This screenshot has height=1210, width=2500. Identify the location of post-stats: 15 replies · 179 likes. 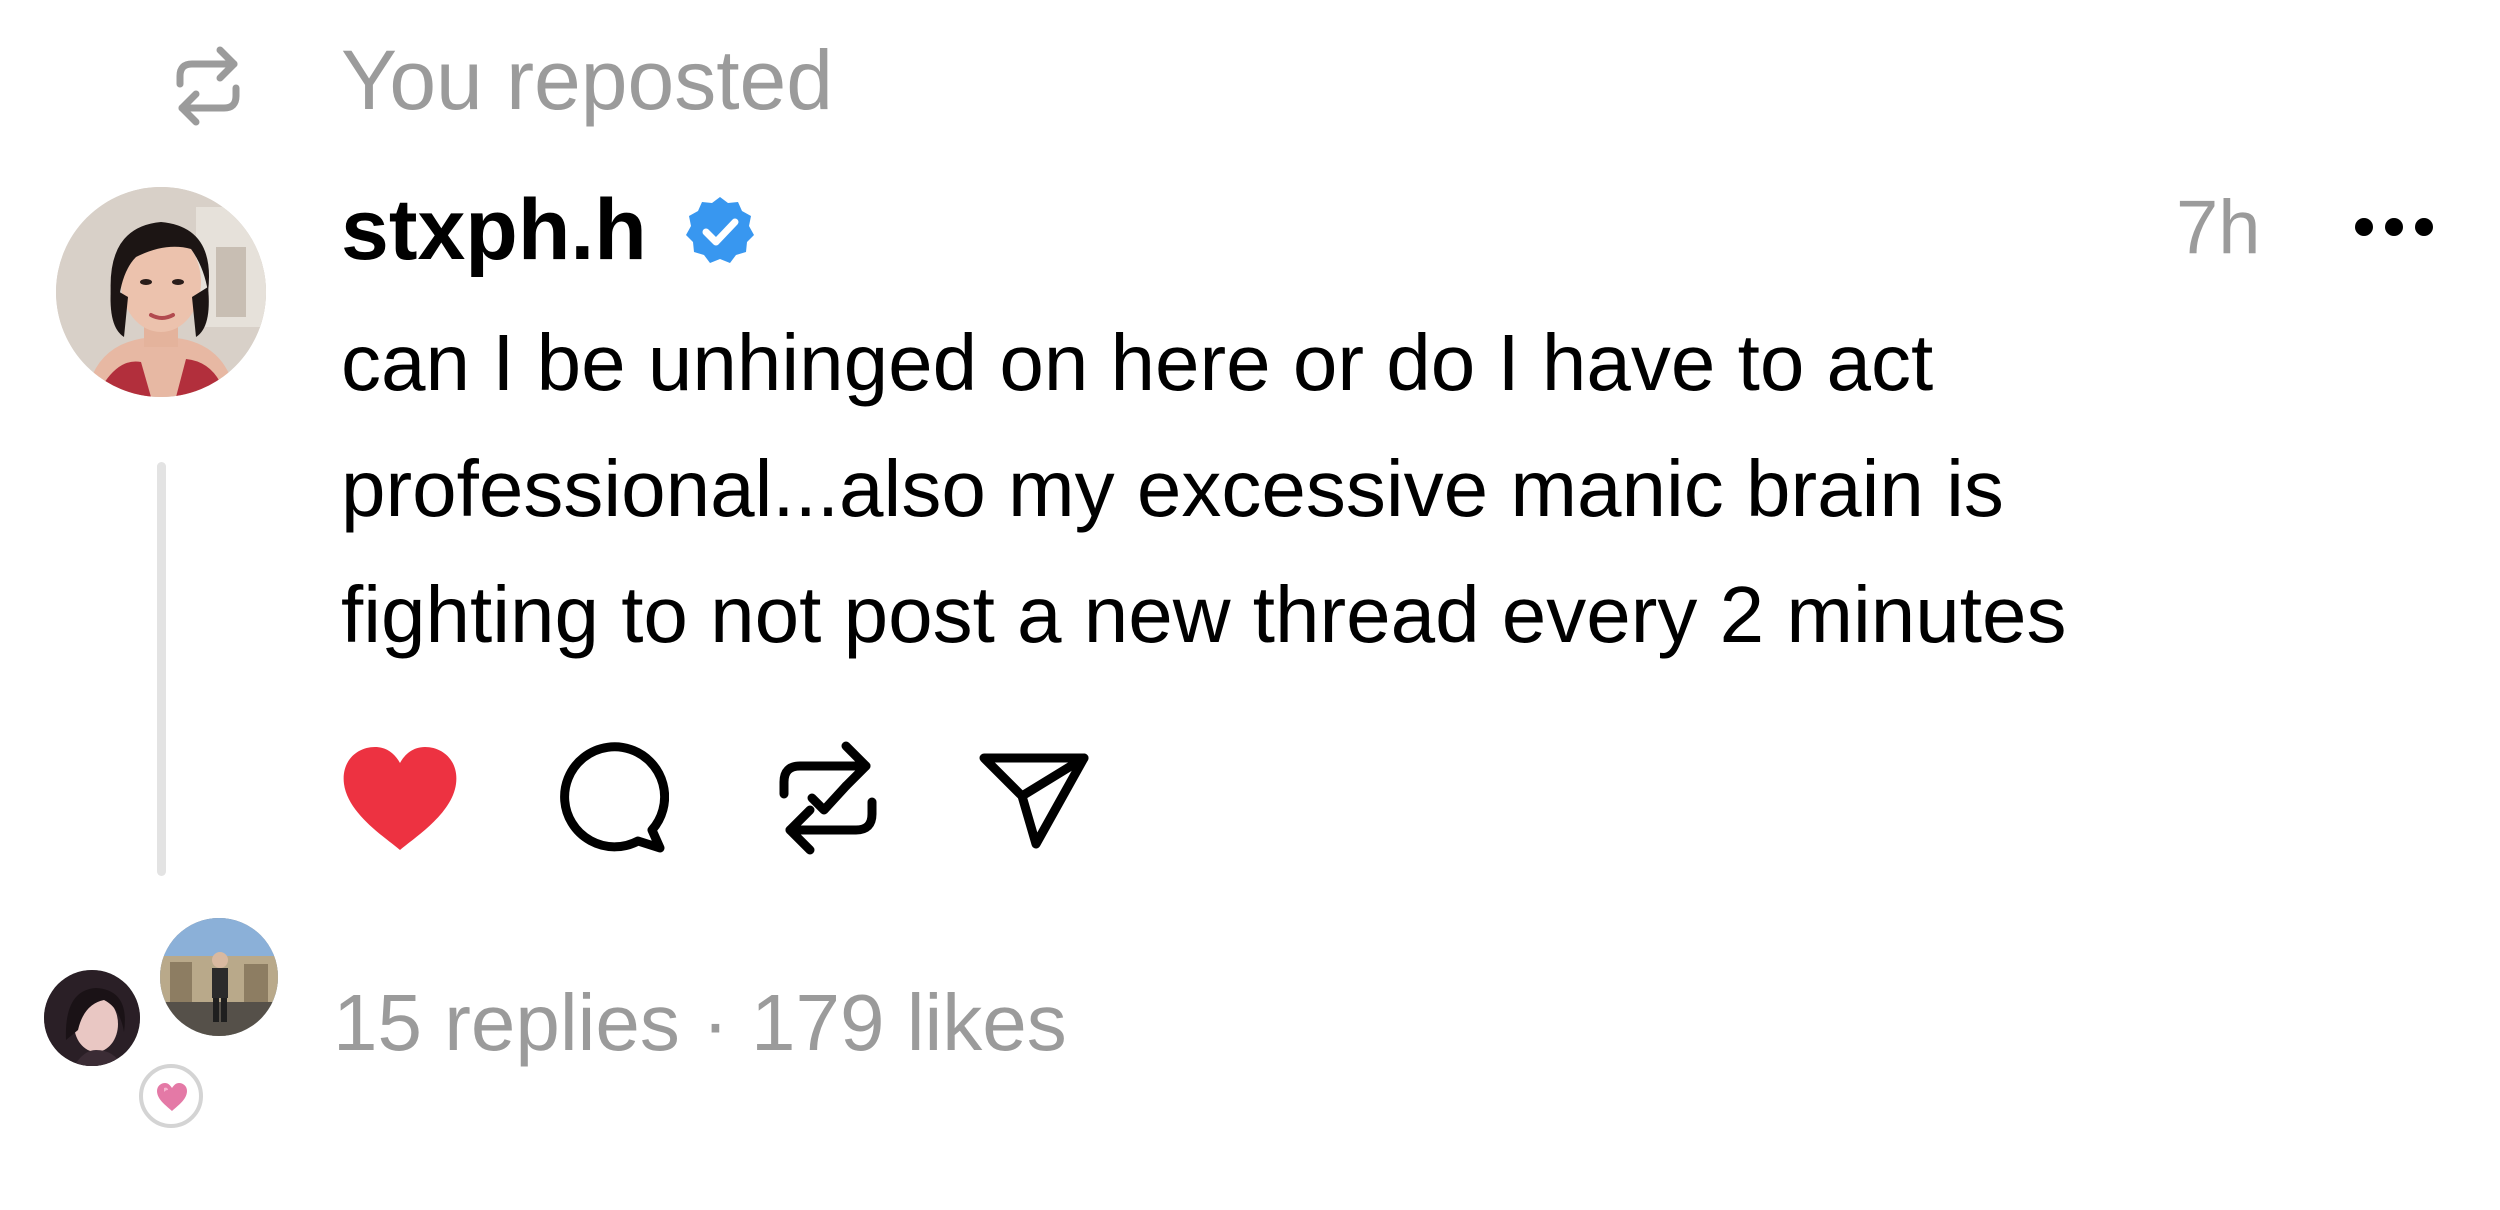
(700, 1023).